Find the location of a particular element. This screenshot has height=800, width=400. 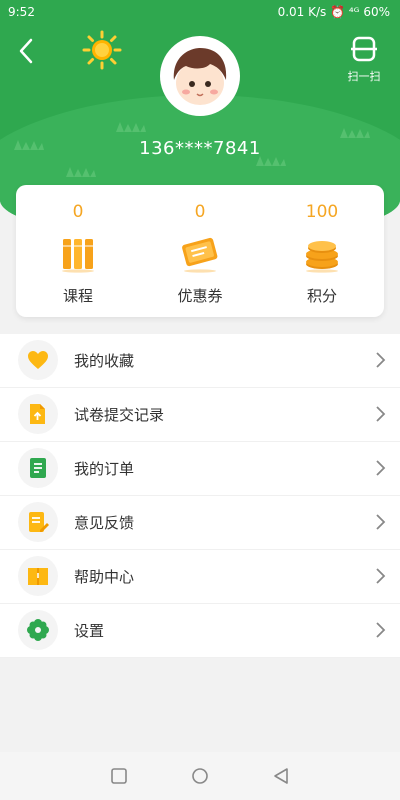

status-indicators: 0.01 K/s ⏰ ⁴ᴳ 60% is located at coordinates (333, 12).